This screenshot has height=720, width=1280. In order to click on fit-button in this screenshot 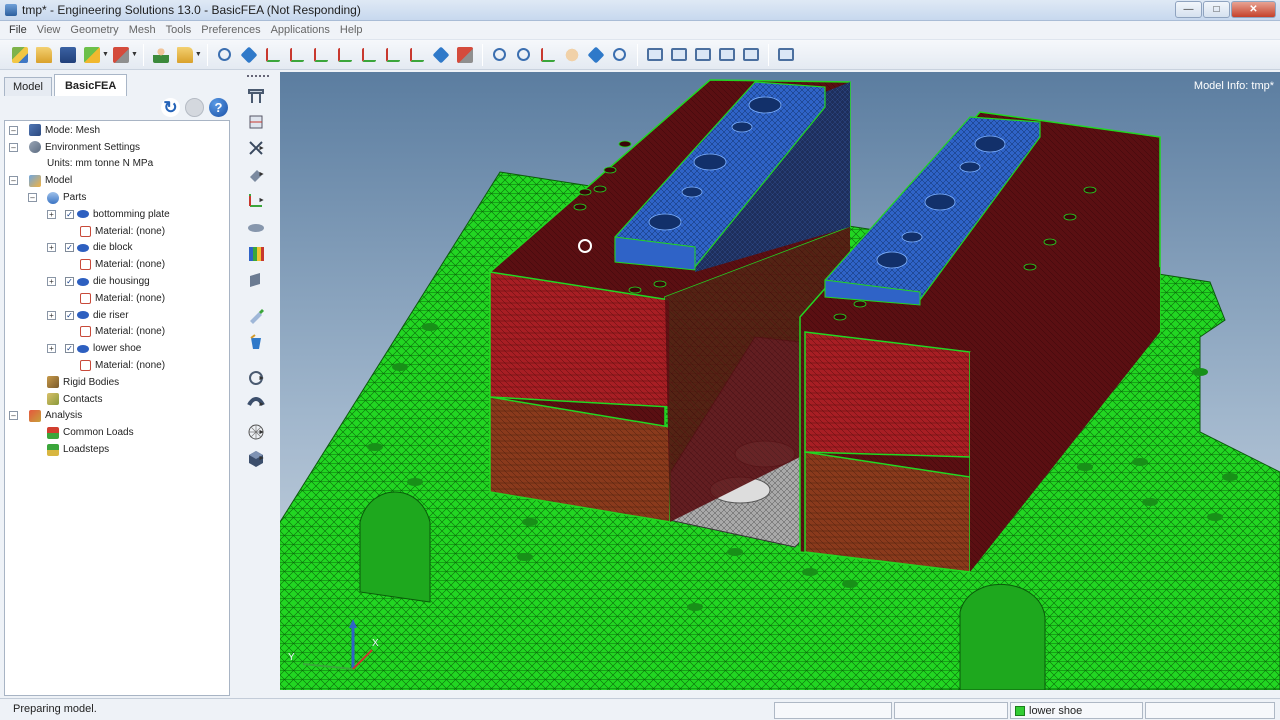, I will do `click(249, 55)`.